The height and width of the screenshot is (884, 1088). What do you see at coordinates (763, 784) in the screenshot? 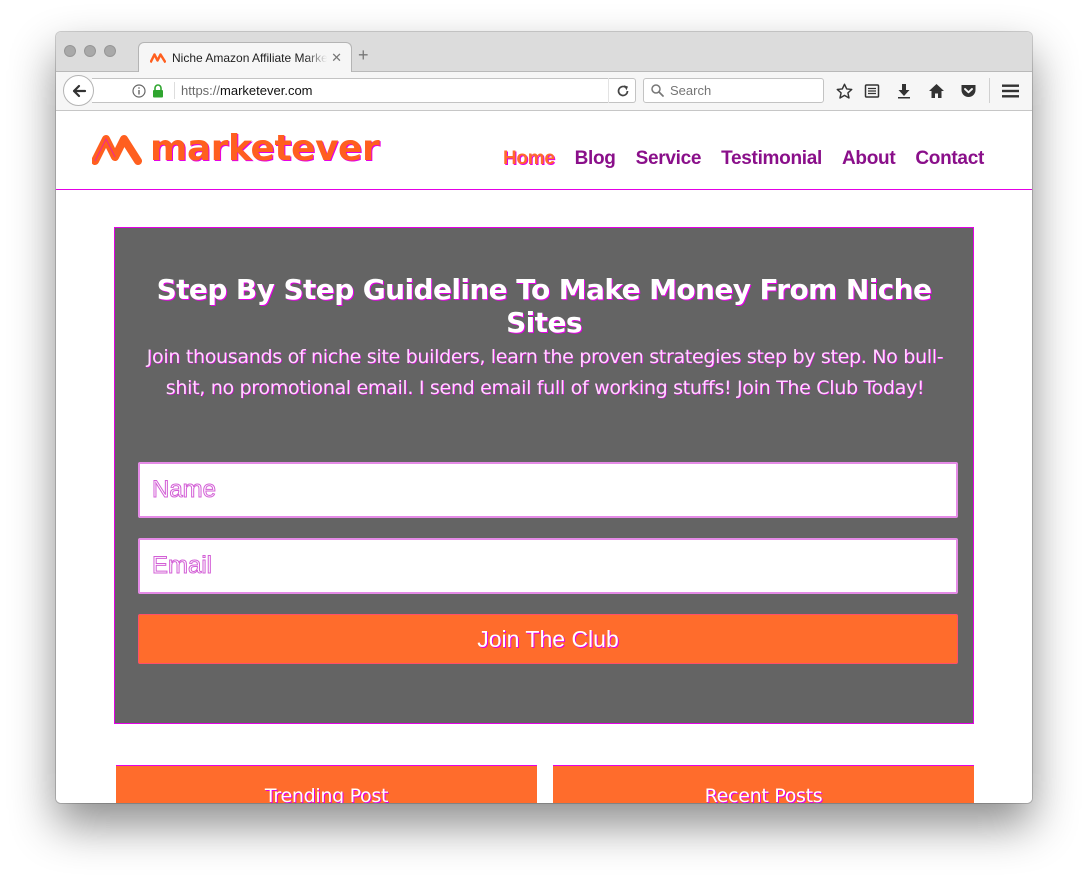
I see `recent-posts-header: Recent Posts` at bounding box center [763, 784].